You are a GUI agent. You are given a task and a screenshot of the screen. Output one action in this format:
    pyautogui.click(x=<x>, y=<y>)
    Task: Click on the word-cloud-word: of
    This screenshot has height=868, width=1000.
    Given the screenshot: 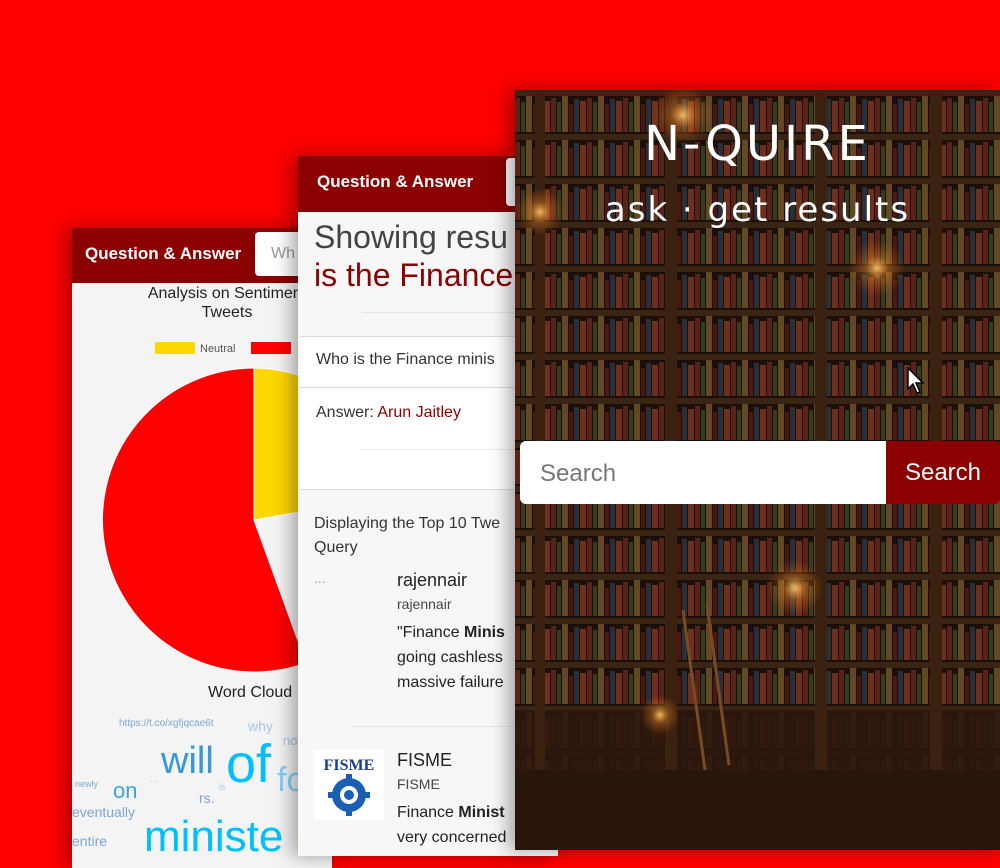 What is the action you would take?
    pyautogui.click(x=249, y=764)
    